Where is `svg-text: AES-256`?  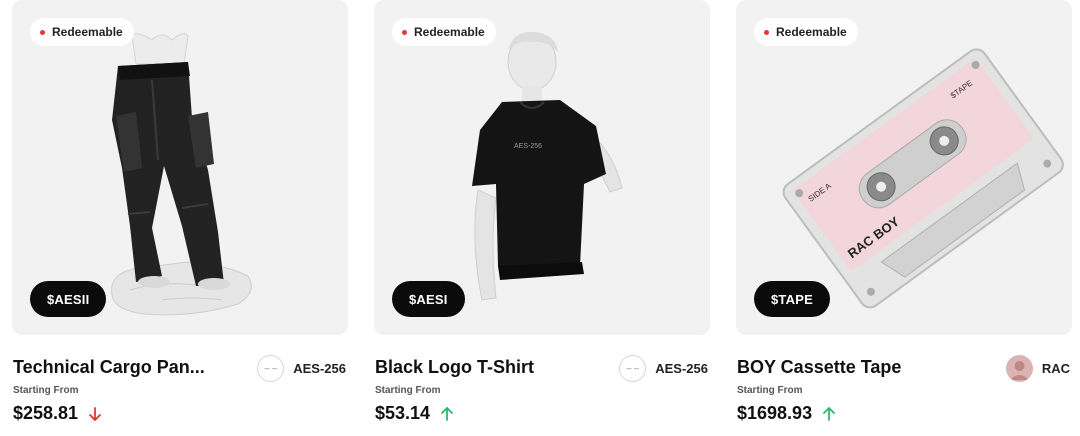
svg-text: AES-256 is located at coordinates (528, 146).